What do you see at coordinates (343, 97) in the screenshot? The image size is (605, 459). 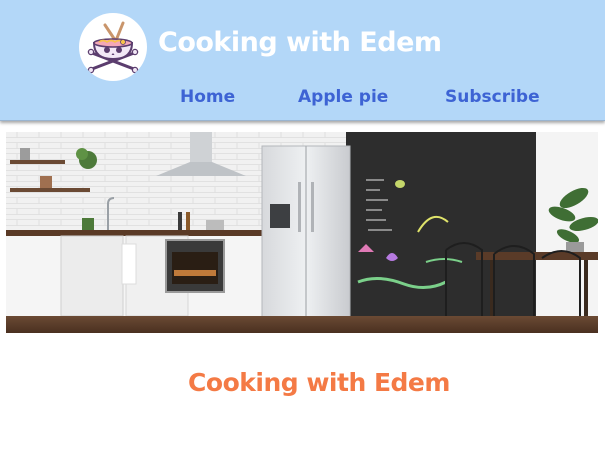 I see `nav-apple-pie-link: Apple pie` at bounding box center [343, 97].